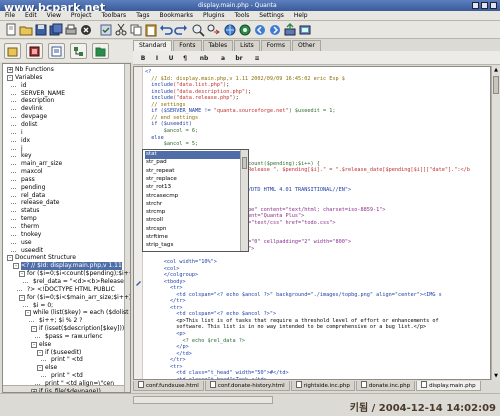 This screenshot has width=500, height=416. What do you see at coordinates (54, 15) in the screenshot?
I see `menu-item-view: View` at bounding box center [54, 15].